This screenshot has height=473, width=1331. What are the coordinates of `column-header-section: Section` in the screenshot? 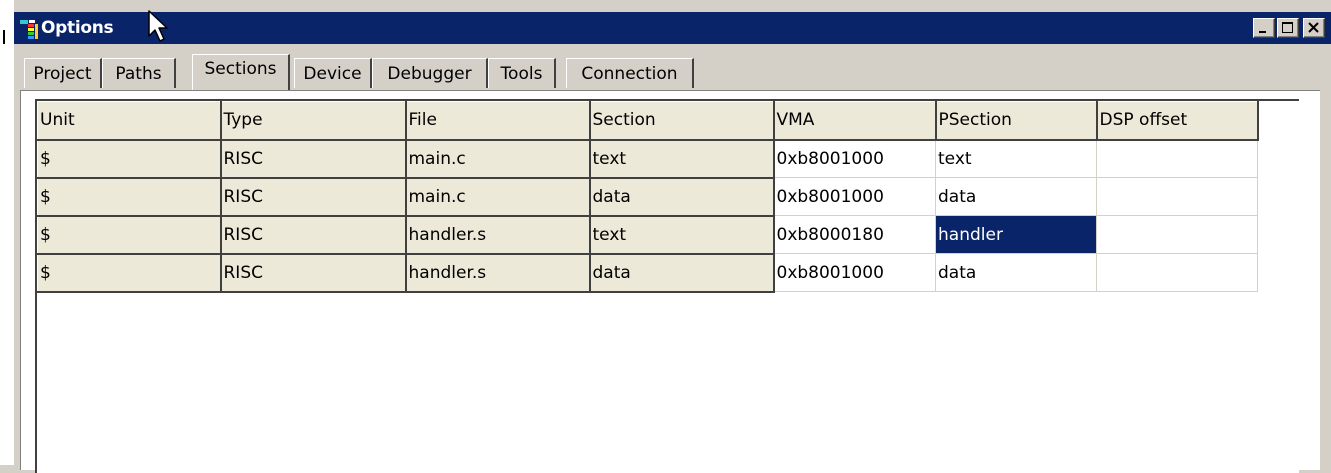 It's located at (682, 121).